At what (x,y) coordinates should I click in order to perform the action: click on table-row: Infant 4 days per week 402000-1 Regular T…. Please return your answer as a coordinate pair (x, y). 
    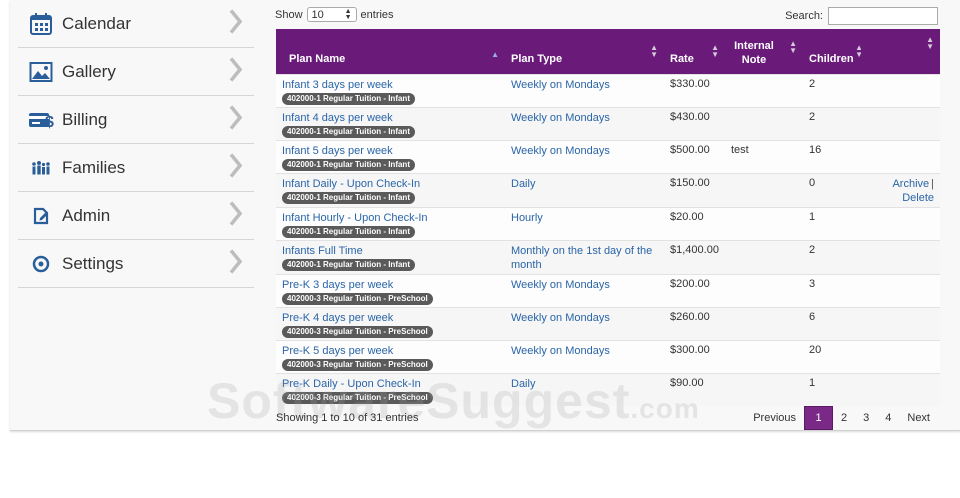
    Looking at the image, I should click on (608, 123).